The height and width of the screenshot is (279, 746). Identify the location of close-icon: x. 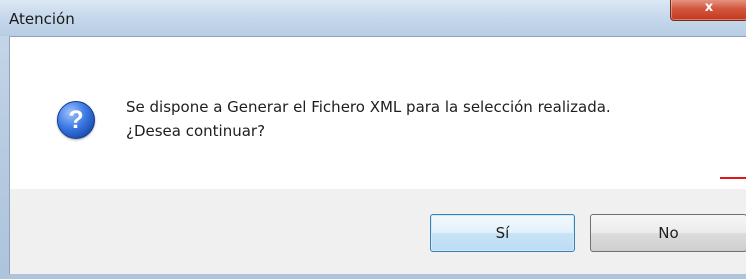
(709, 7).